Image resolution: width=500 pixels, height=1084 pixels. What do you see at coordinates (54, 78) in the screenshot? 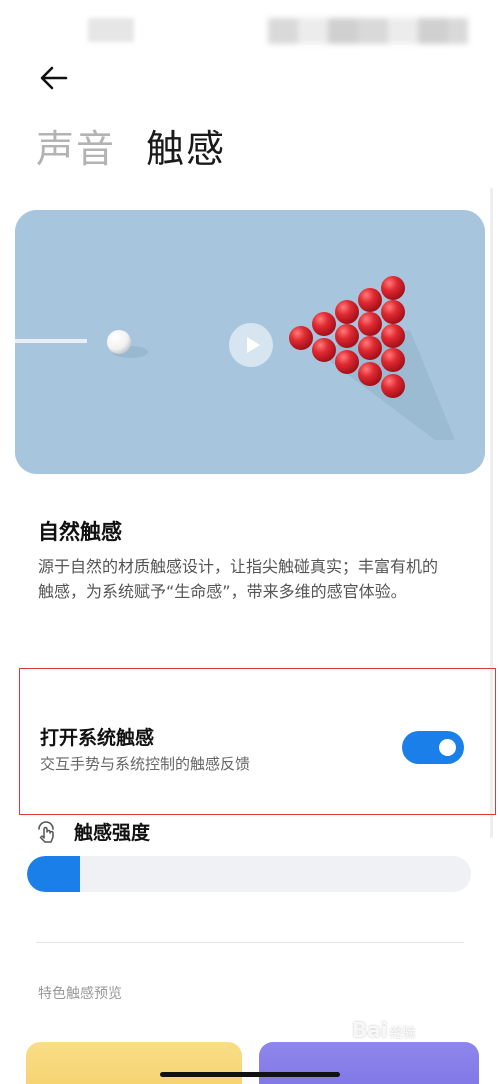
I see `arrow-left-icon` at bounding box center [54, 78].